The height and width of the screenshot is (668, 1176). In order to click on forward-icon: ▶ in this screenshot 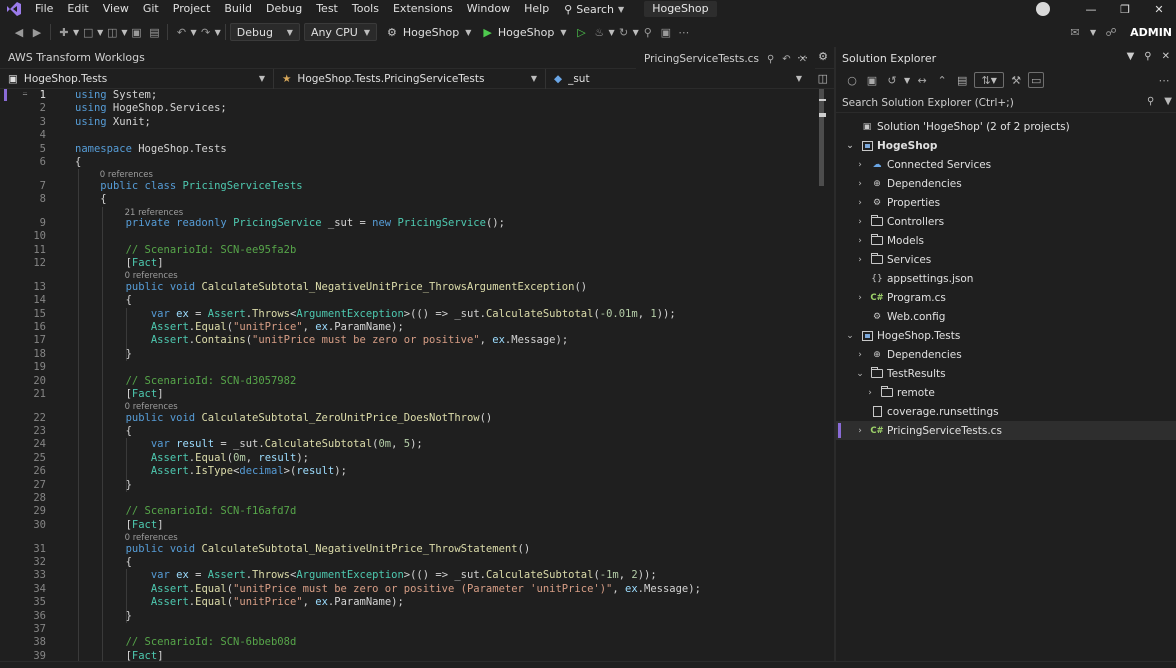, I will do `click(37, 32)`.